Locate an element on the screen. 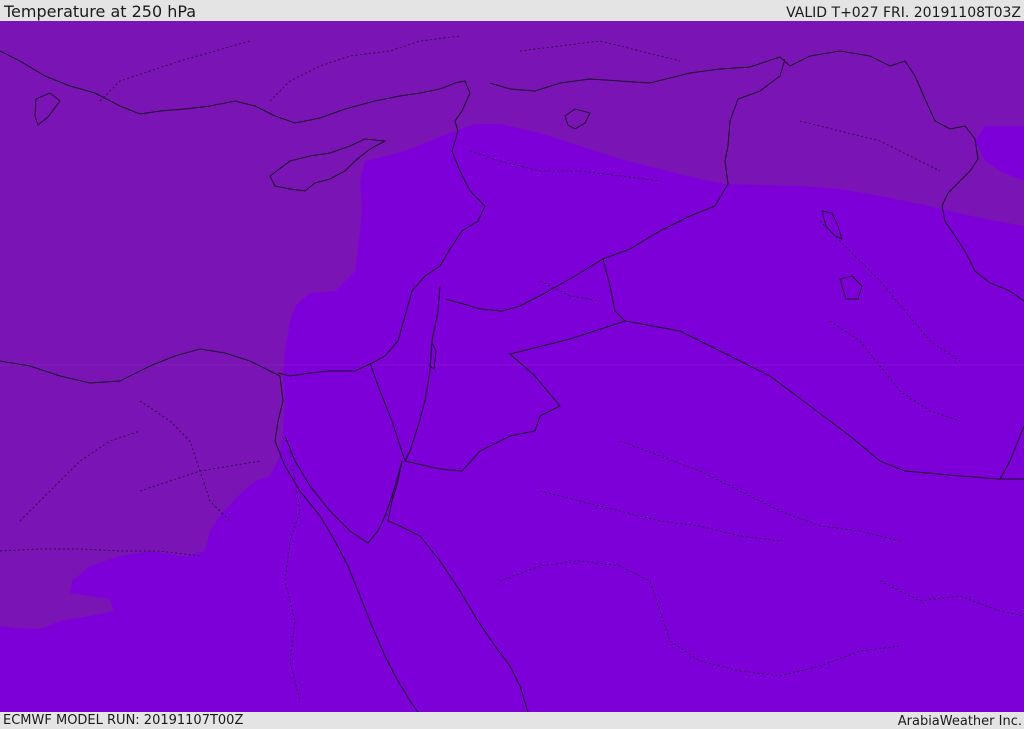 Image resolution: width=1024 pixels, height=729 pixels. map-title: Temperature at 250 hPa is located at coordinates (100, 11).